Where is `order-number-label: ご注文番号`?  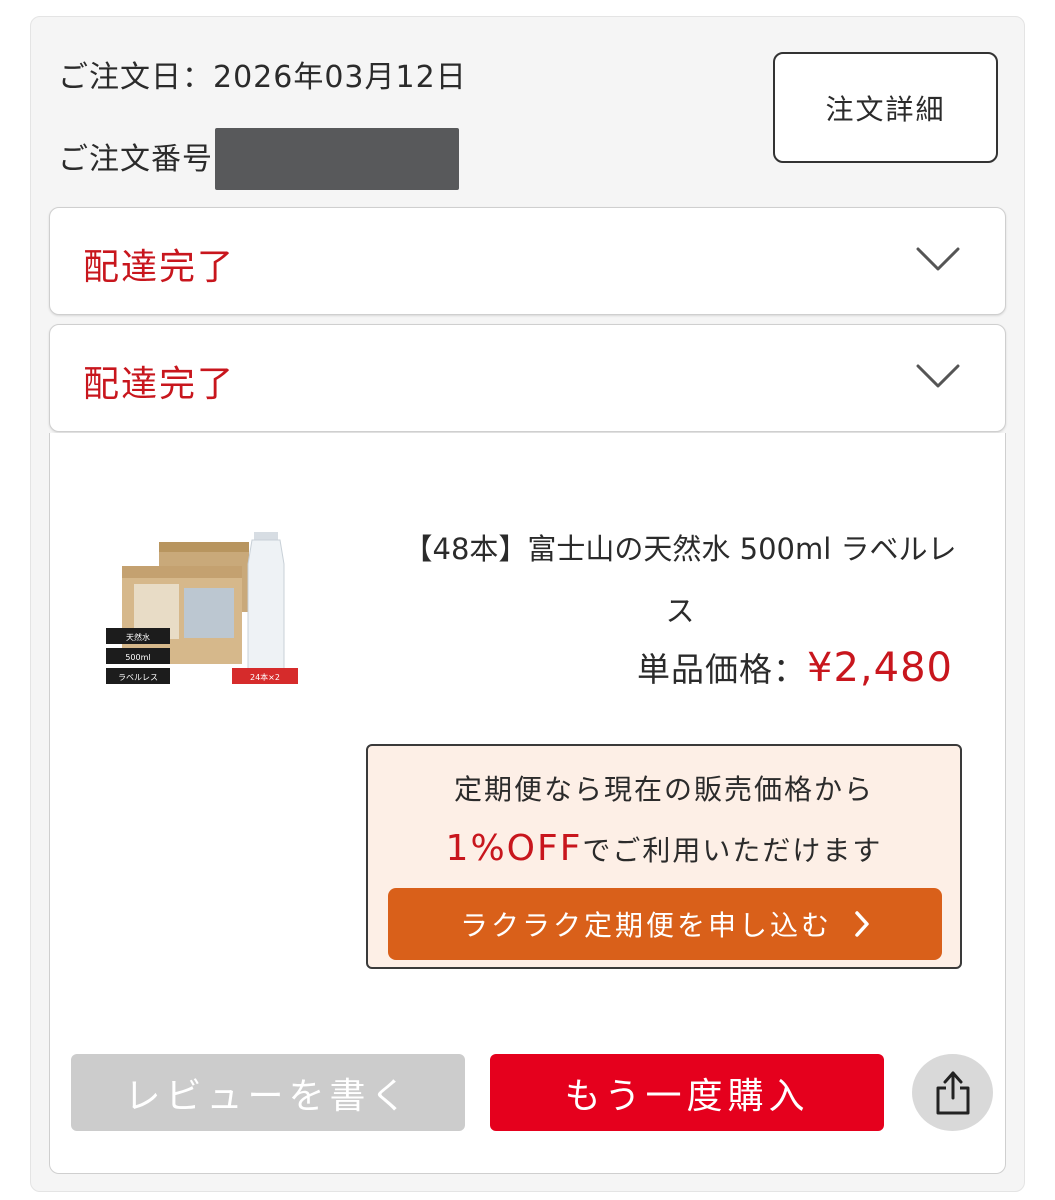
order-number-label: ご注文番号 is located at coordinates (135, 159).